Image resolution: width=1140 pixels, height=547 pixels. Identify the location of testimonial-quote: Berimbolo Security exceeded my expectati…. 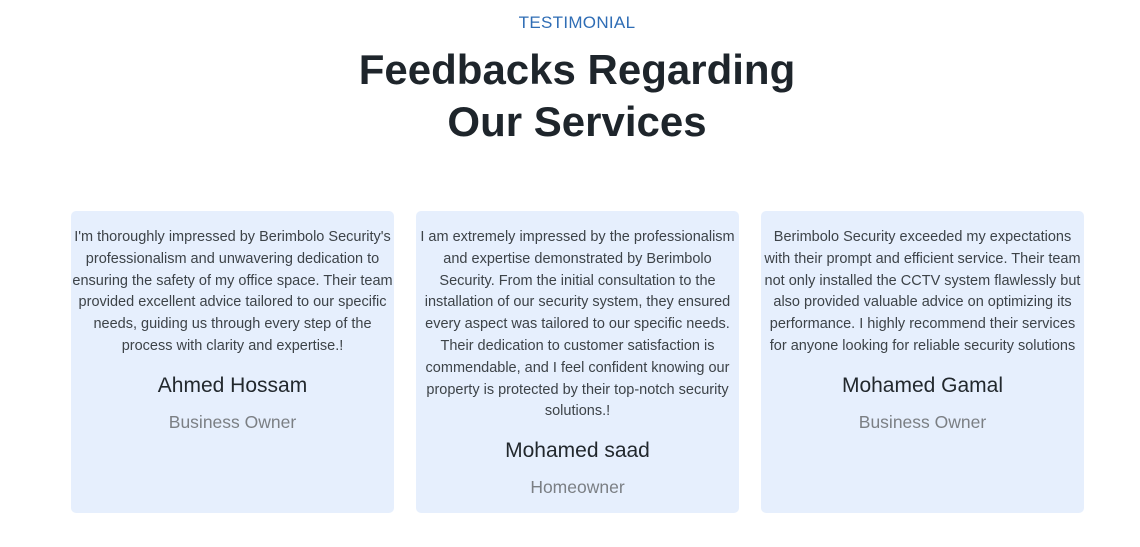
(922, 291).